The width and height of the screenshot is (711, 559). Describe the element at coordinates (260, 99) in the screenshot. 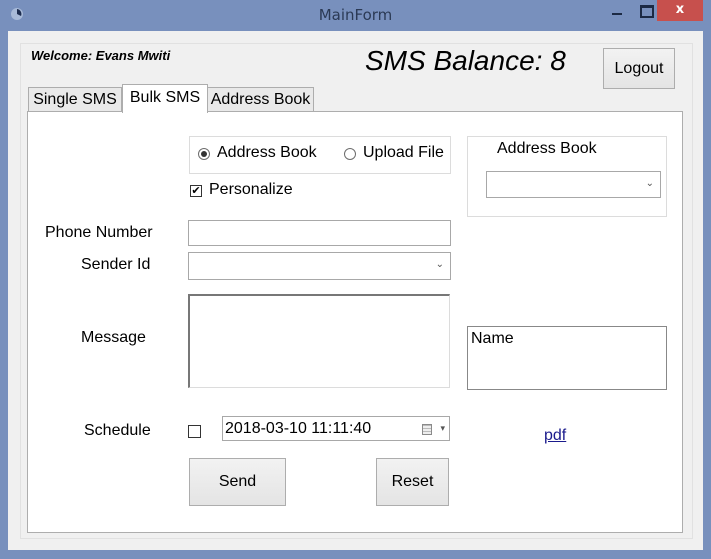

I see `tab-address-book: Address Book` at that location.